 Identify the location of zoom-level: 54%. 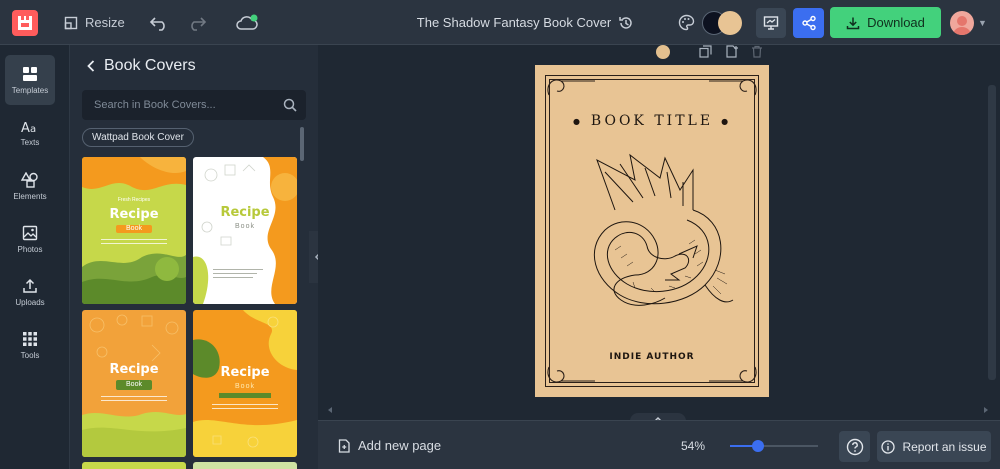
(693, 446).